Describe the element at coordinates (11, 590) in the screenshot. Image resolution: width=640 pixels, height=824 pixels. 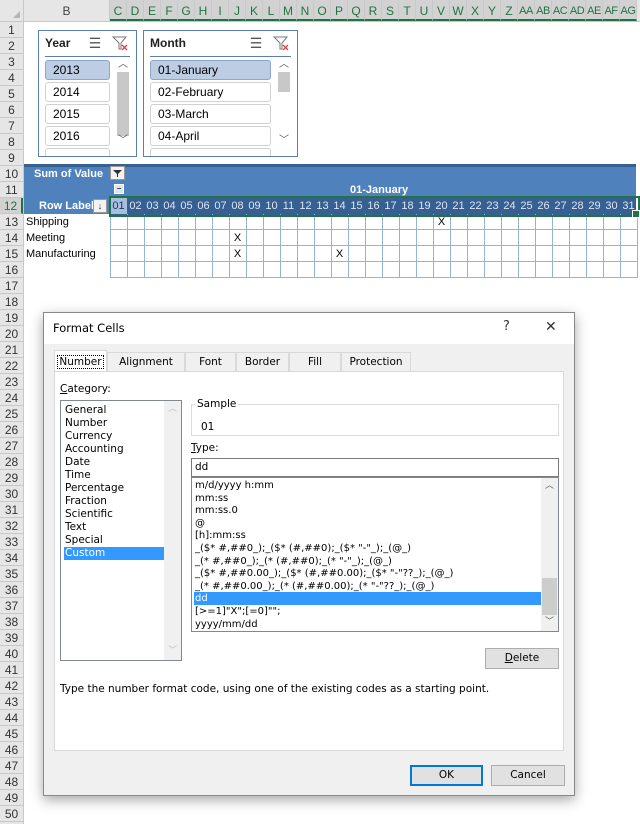
I see `row-header-36: 36` at that location.